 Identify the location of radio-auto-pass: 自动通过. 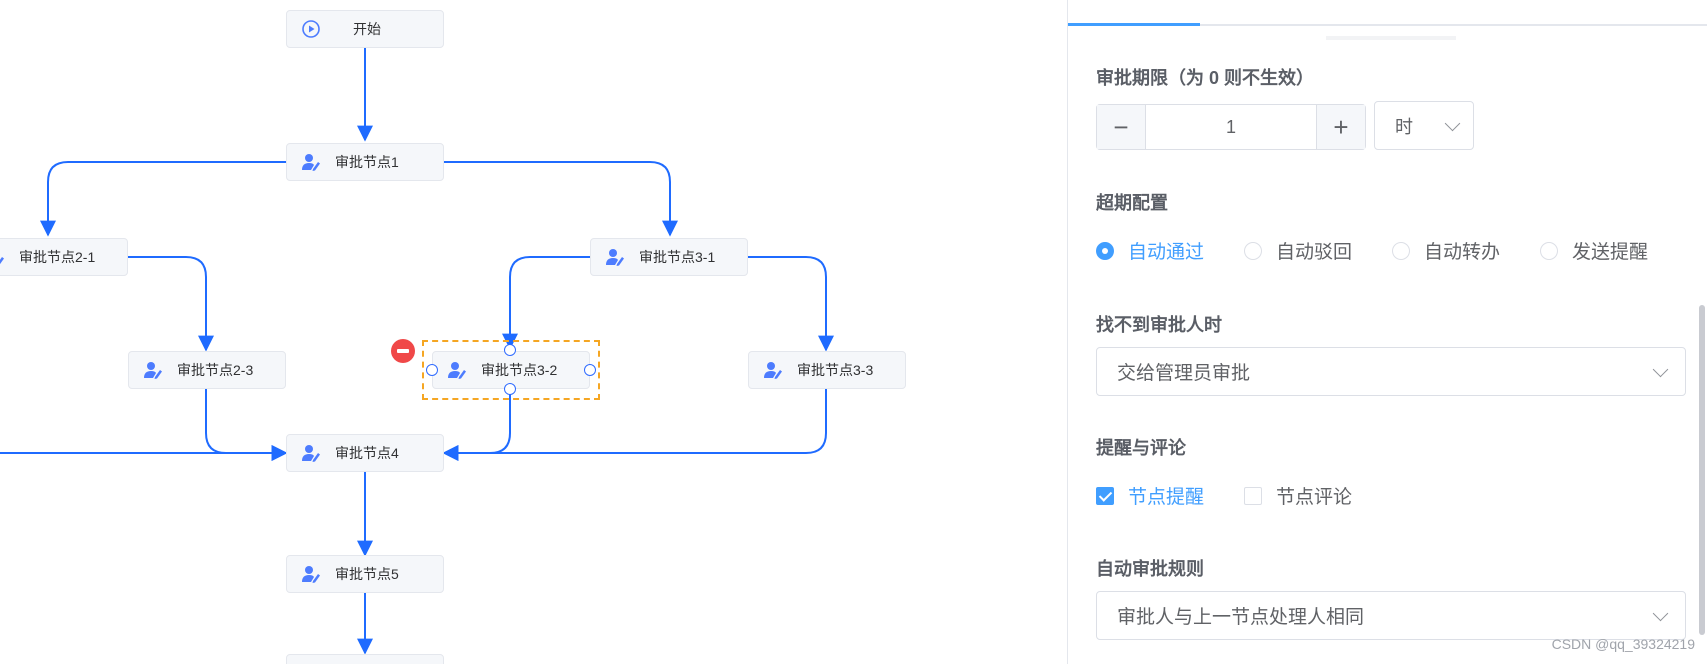
(1150, 250).